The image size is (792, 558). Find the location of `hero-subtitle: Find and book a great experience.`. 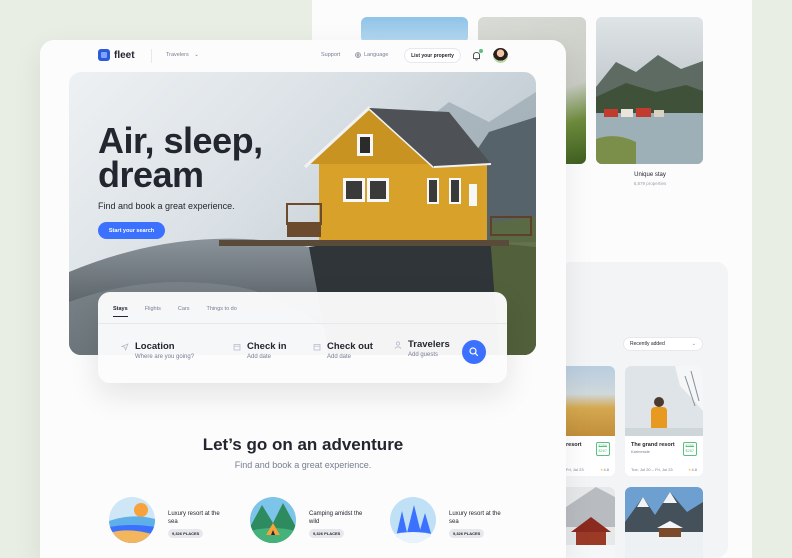

hero-subtitle: Find and book a great experience. is located at coordinates (166, 206).